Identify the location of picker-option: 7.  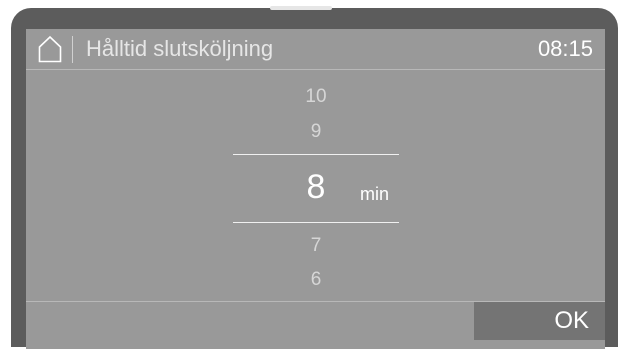
(316, 246).